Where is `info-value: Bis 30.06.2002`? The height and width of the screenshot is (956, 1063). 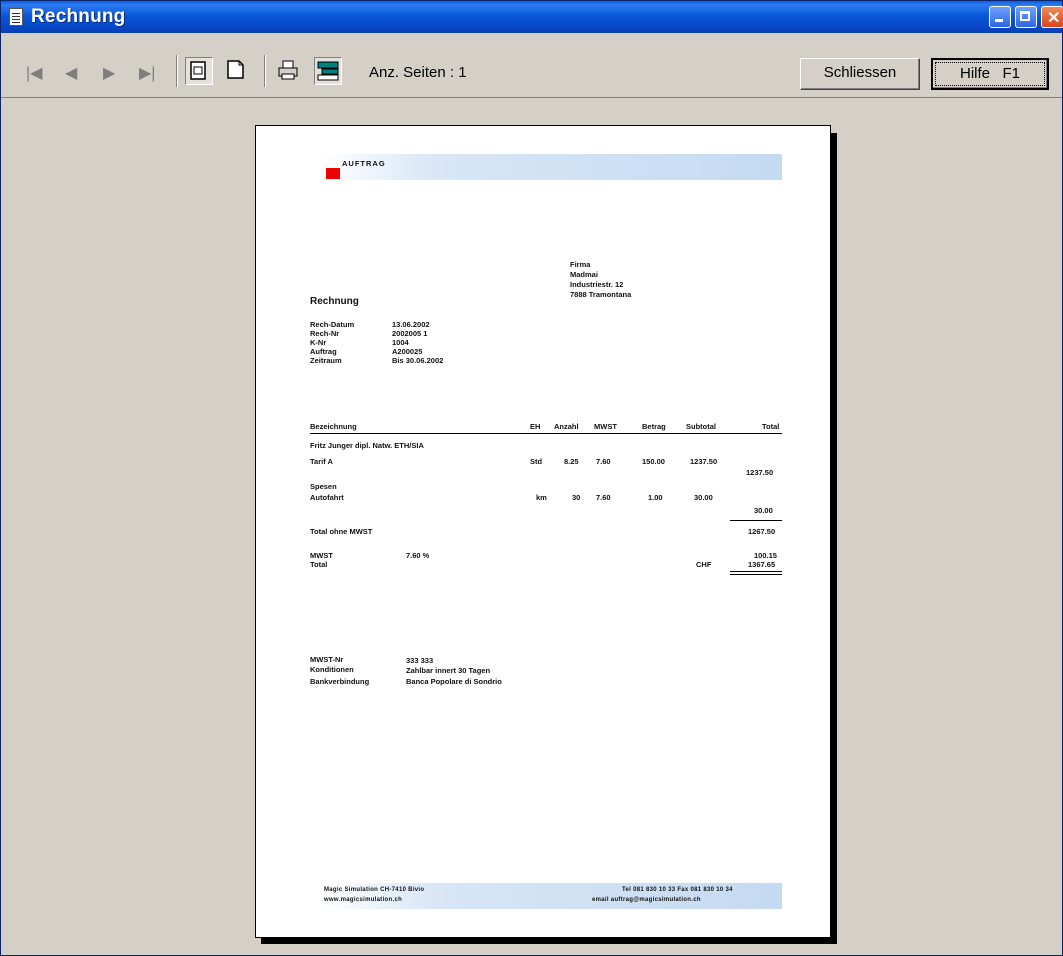
info-value: Bis 30.06.2002 is located at coordinates (418, 360).